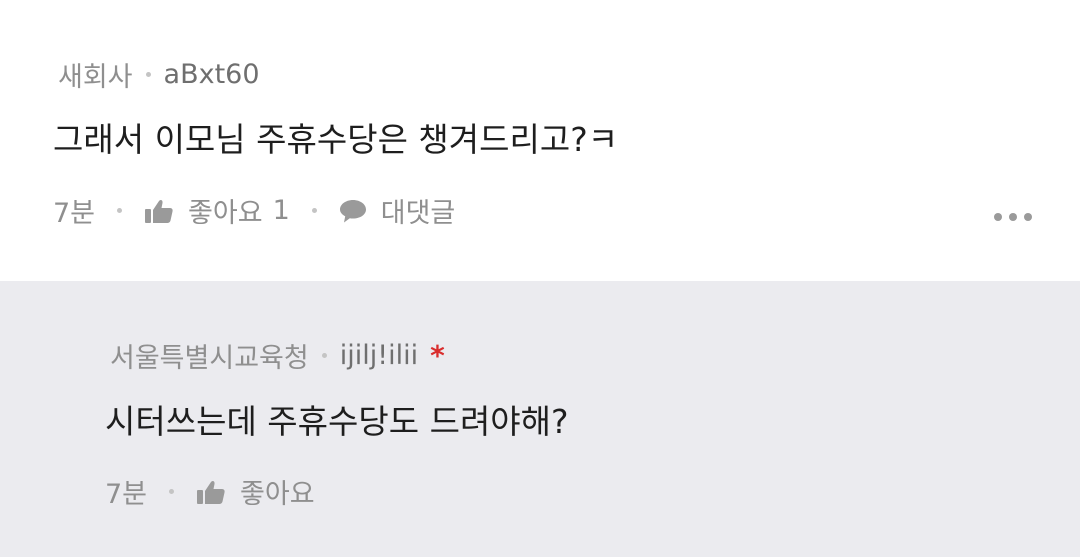  What do you see at coordinates (352, 210) in the screenshot?
I see `speech-bubble-icon` at bounding box center [352, 210].